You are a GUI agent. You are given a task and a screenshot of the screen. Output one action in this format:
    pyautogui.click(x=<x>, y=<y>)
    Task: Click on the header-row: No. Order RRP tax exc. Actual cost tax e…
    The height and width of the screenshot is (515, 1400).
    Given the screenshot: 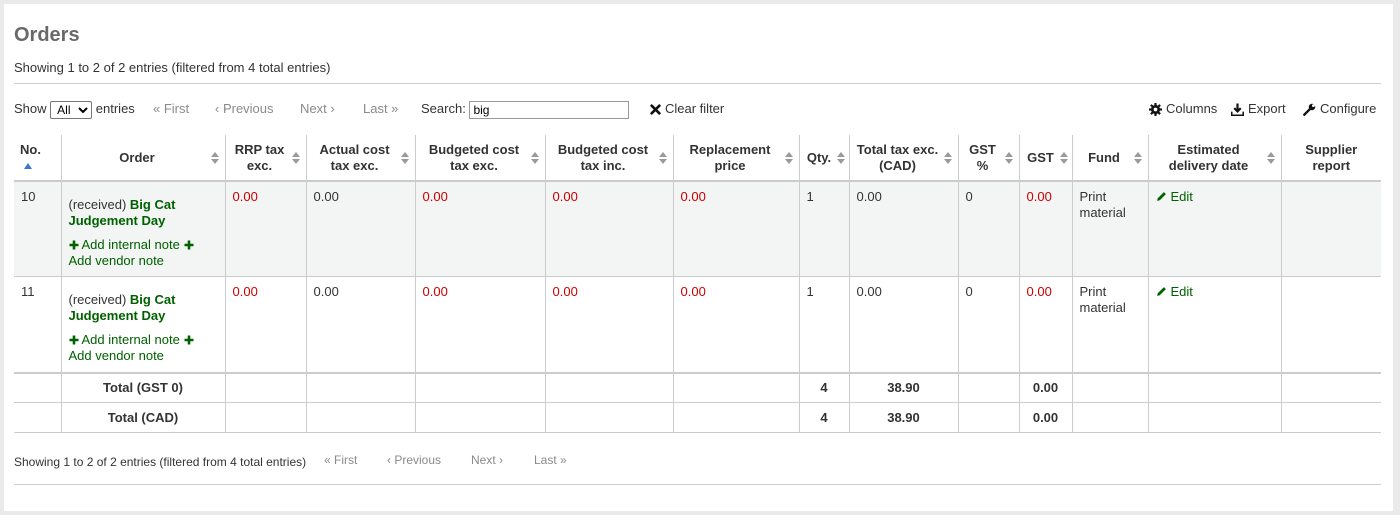 What is the action you would take?
    pyautogui.click(x=697, y=158)
    